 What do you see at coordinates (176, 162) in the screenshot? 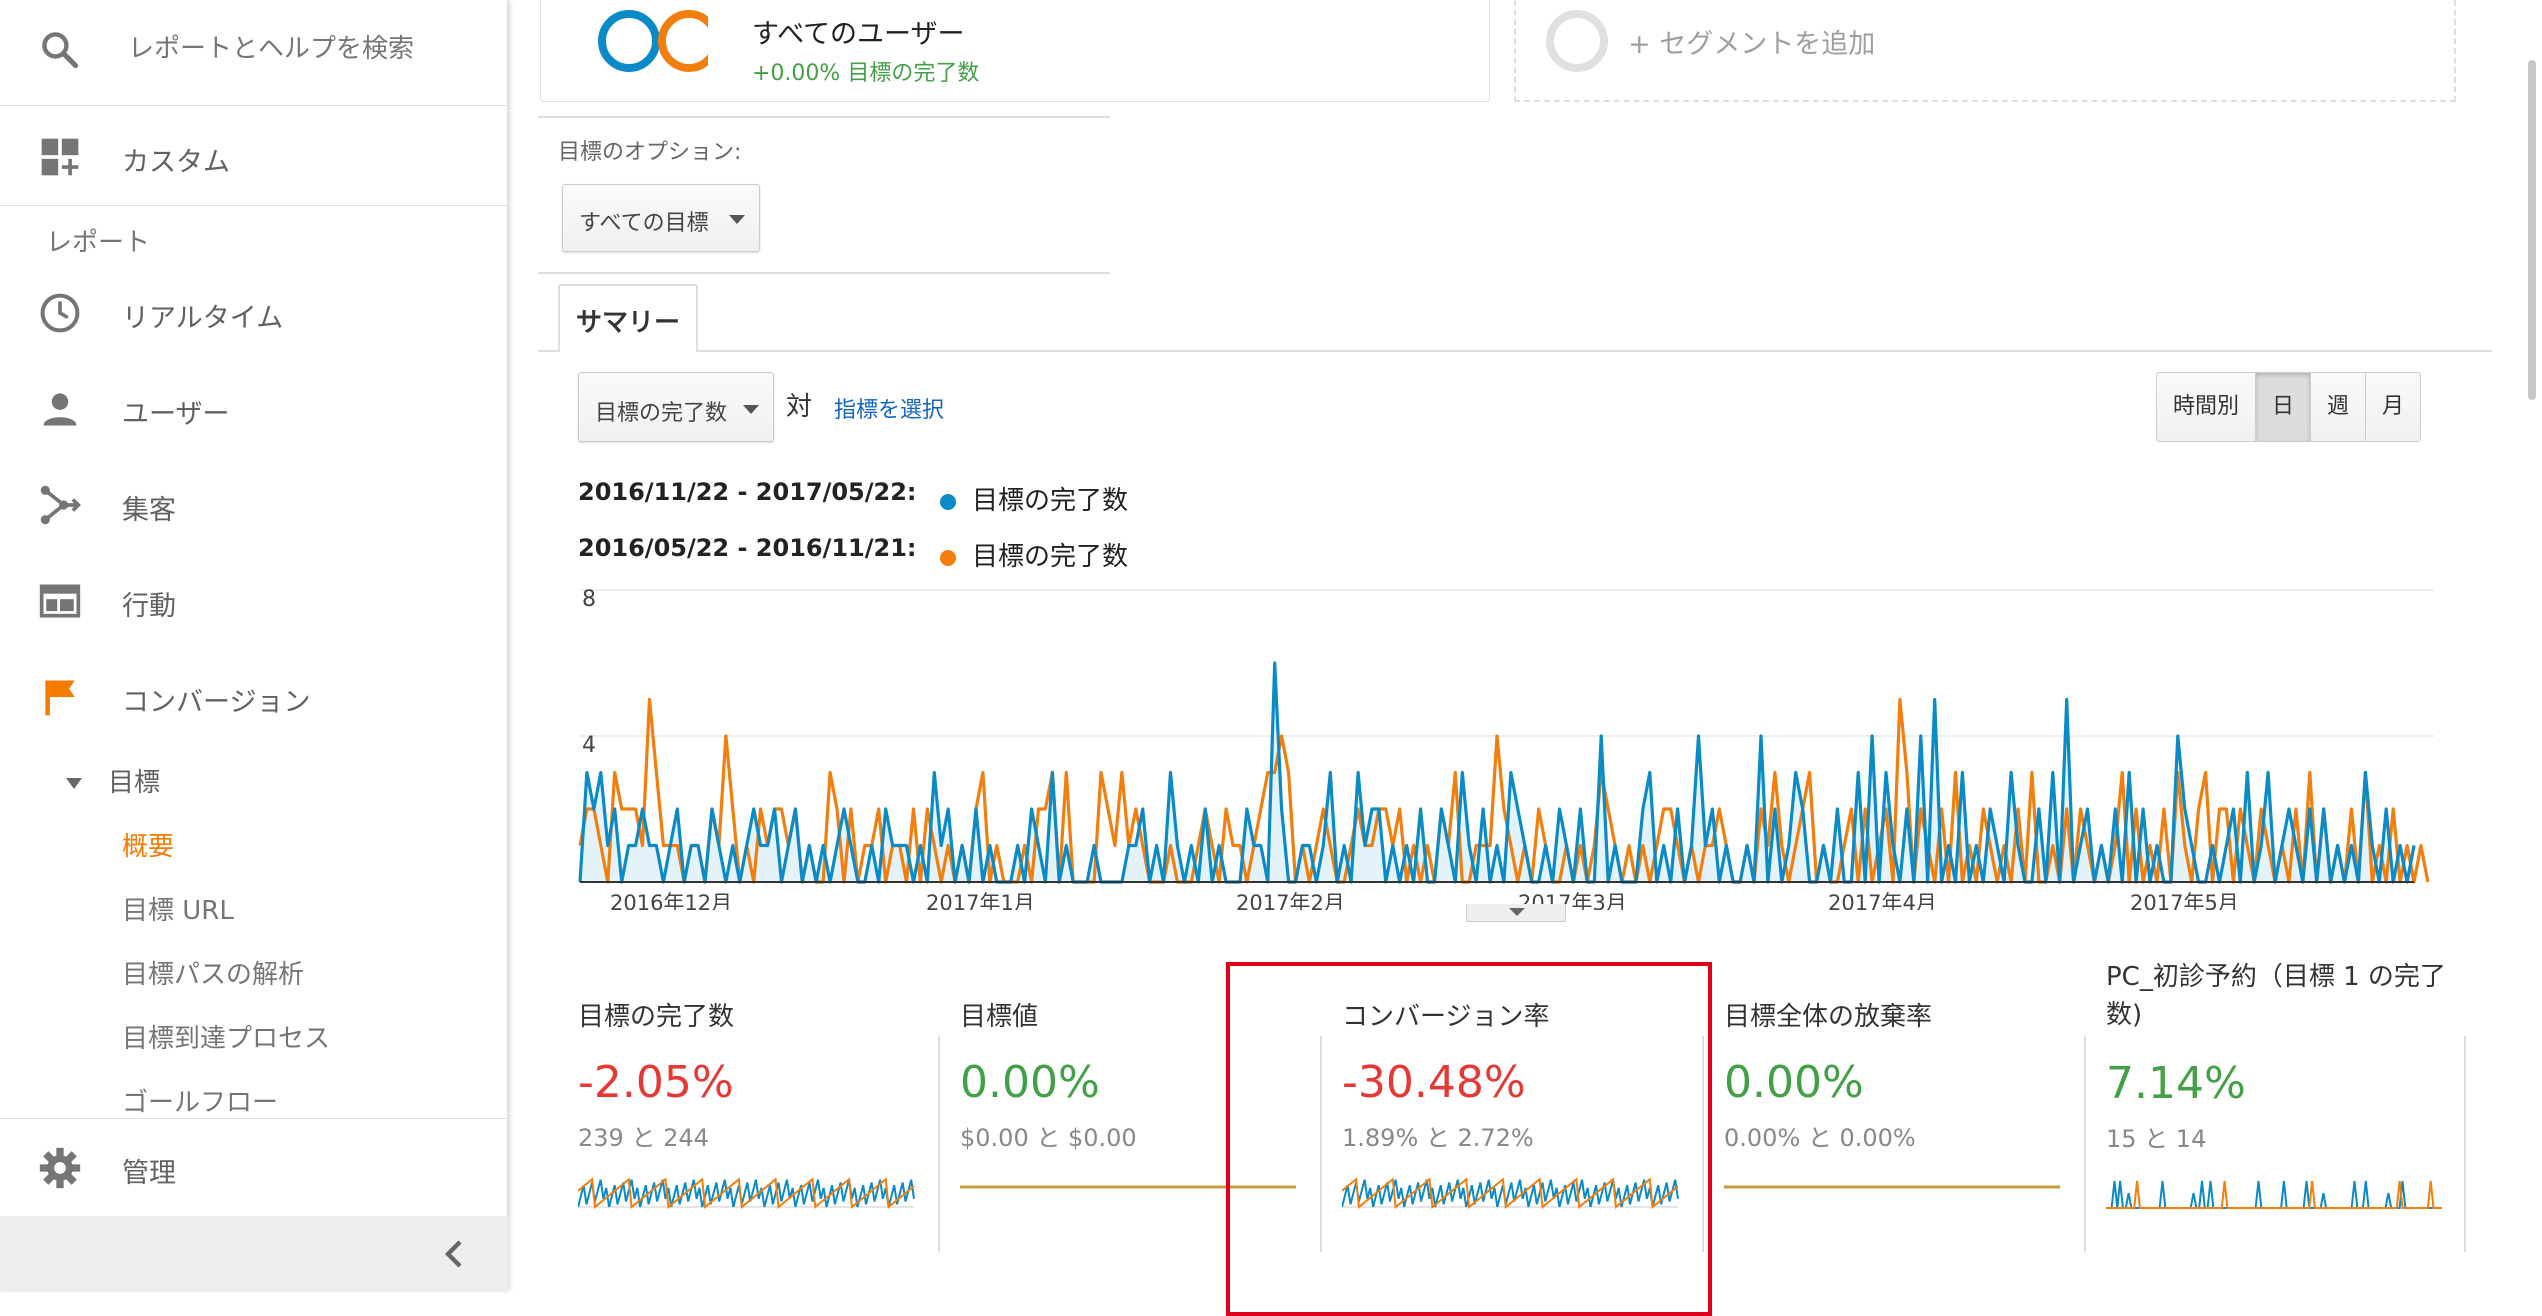
I see `sidebar-item-label: カスタム` at bounding box center [176, 162].